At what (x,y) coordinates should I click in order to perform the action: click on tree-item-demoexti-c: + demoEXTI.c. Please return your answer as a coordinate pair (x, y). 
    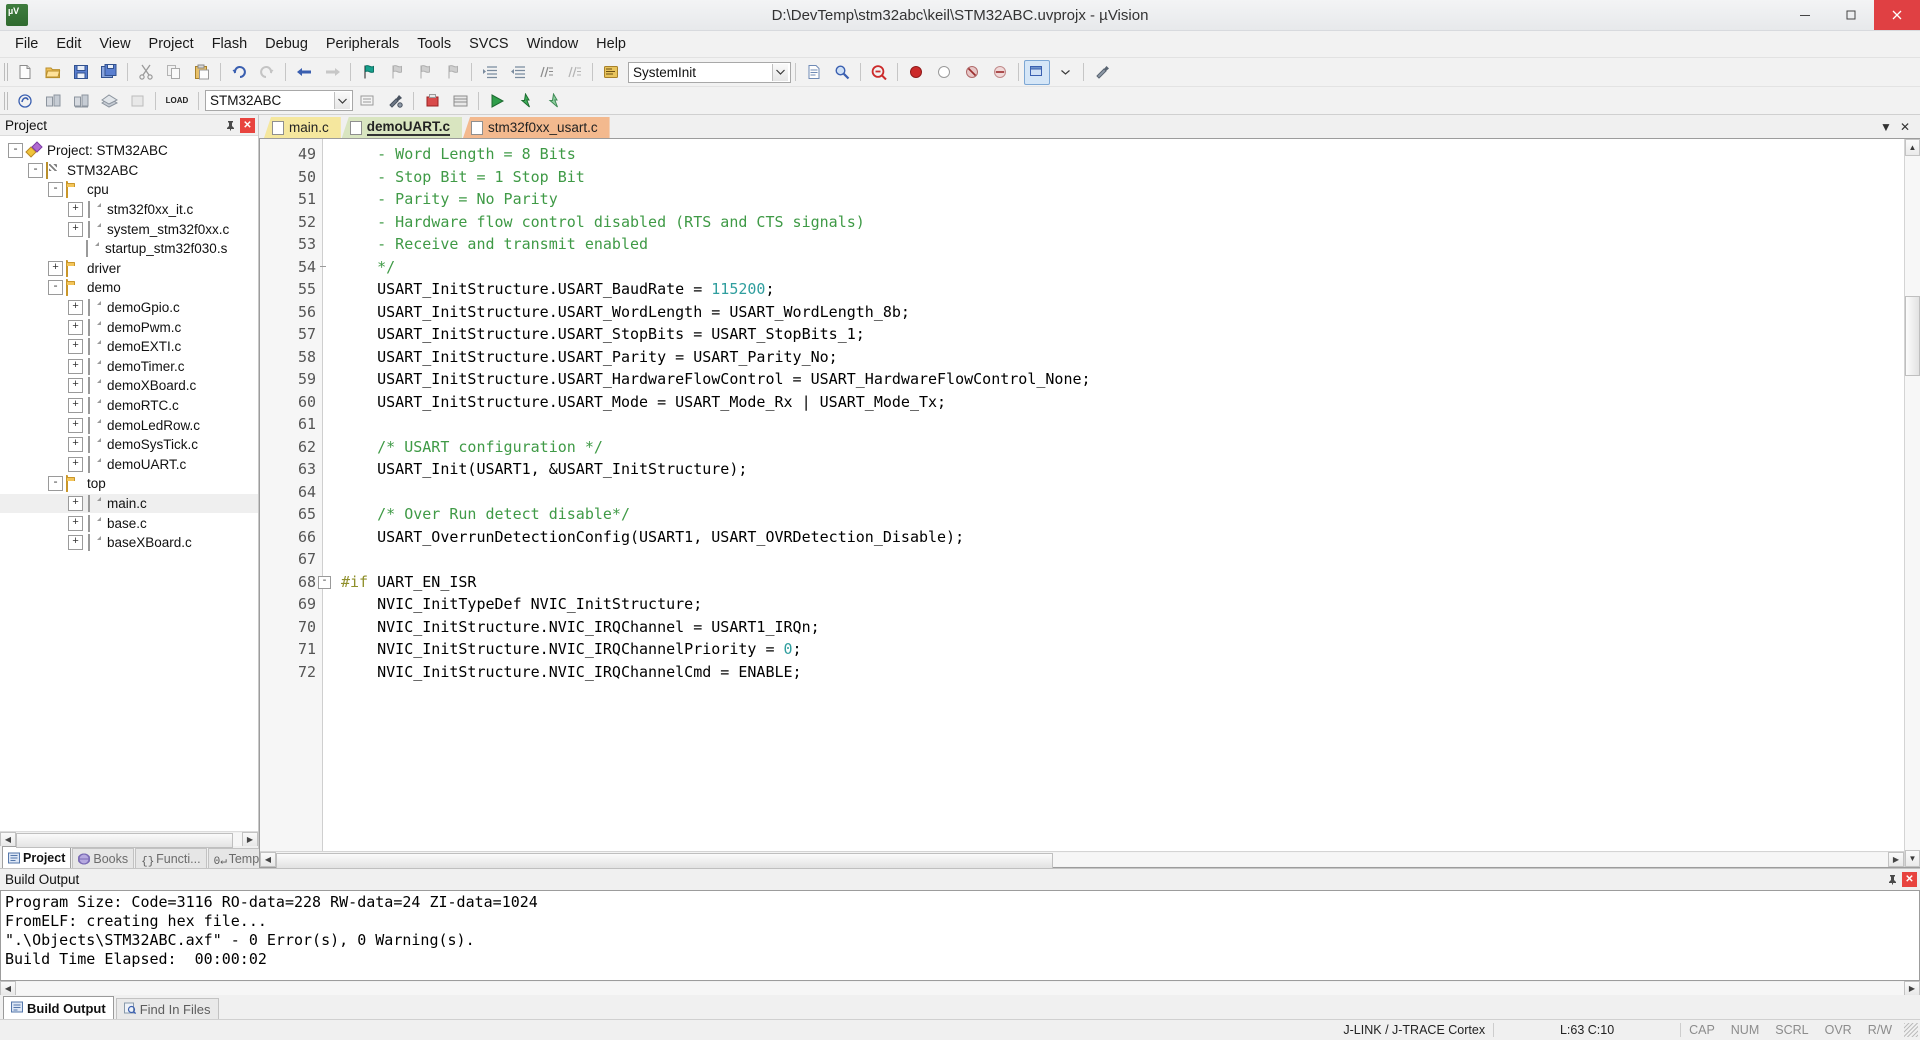
    Looking at the image, I should click on (129, 347).